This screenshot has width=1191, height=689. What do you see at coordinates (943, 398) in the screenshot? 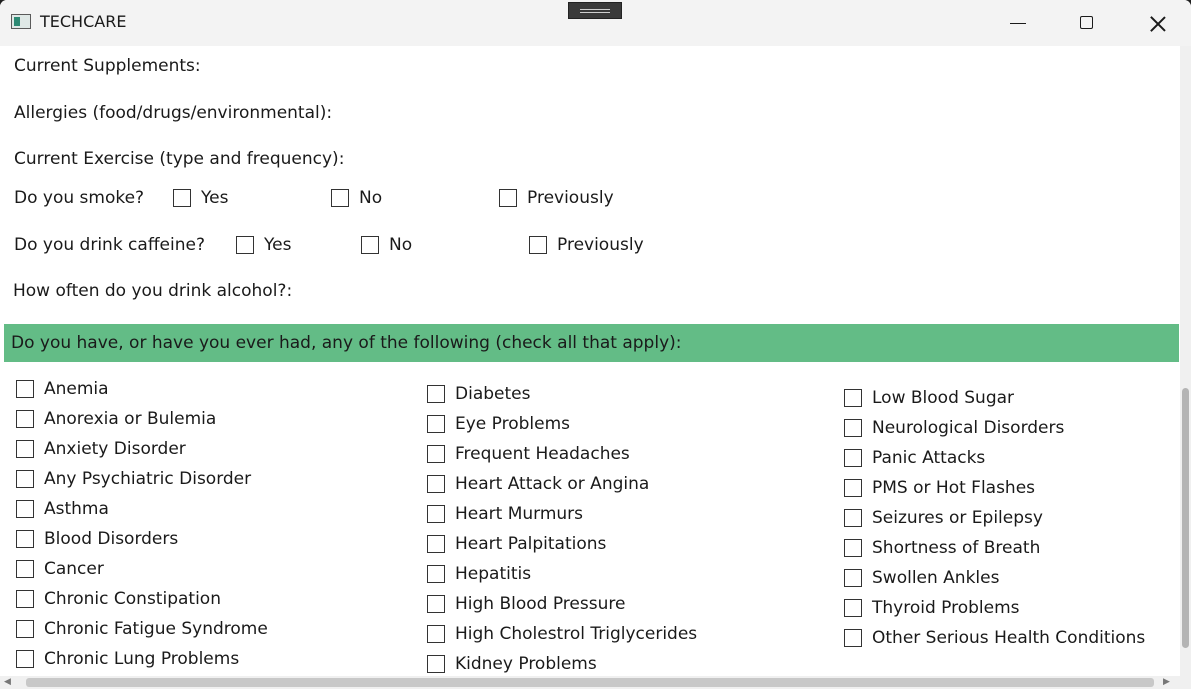
I see `condition-label: Low Blood Sugar` at bounding box center [943, 398].